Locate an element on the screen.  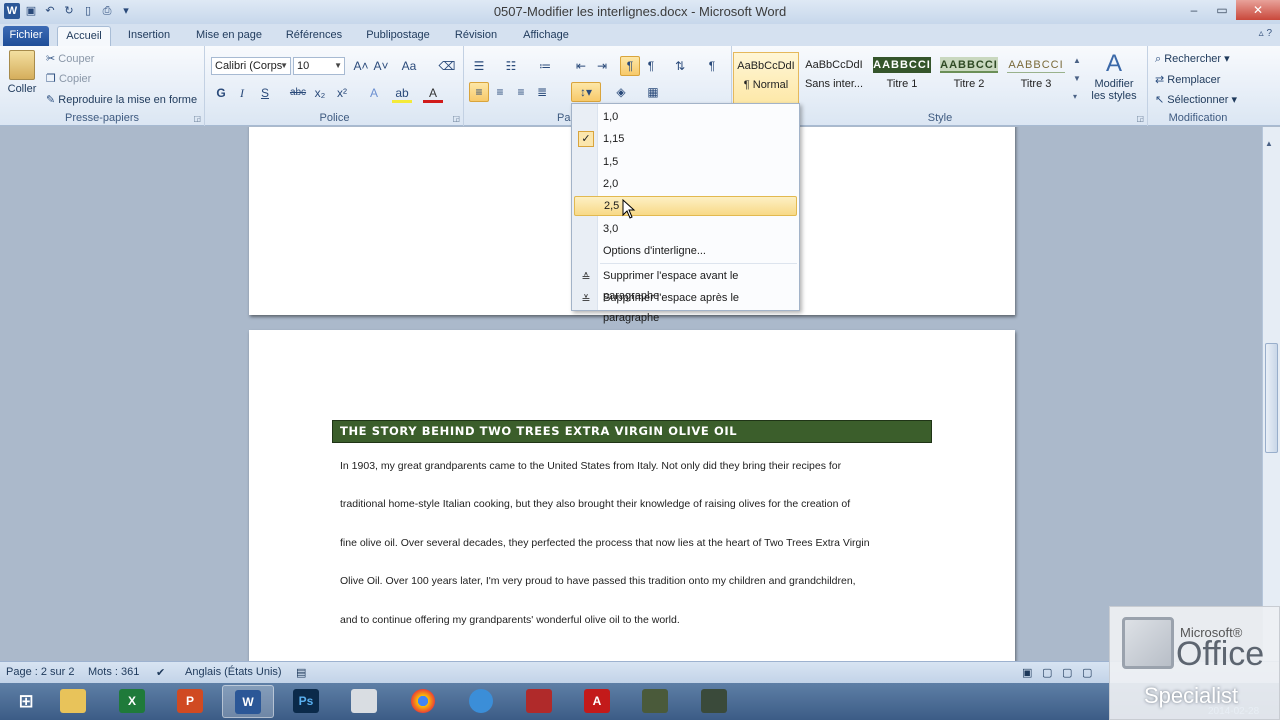
style-titre-3: AABBCCI Titre 3 is located at coordinates (1036, 78).